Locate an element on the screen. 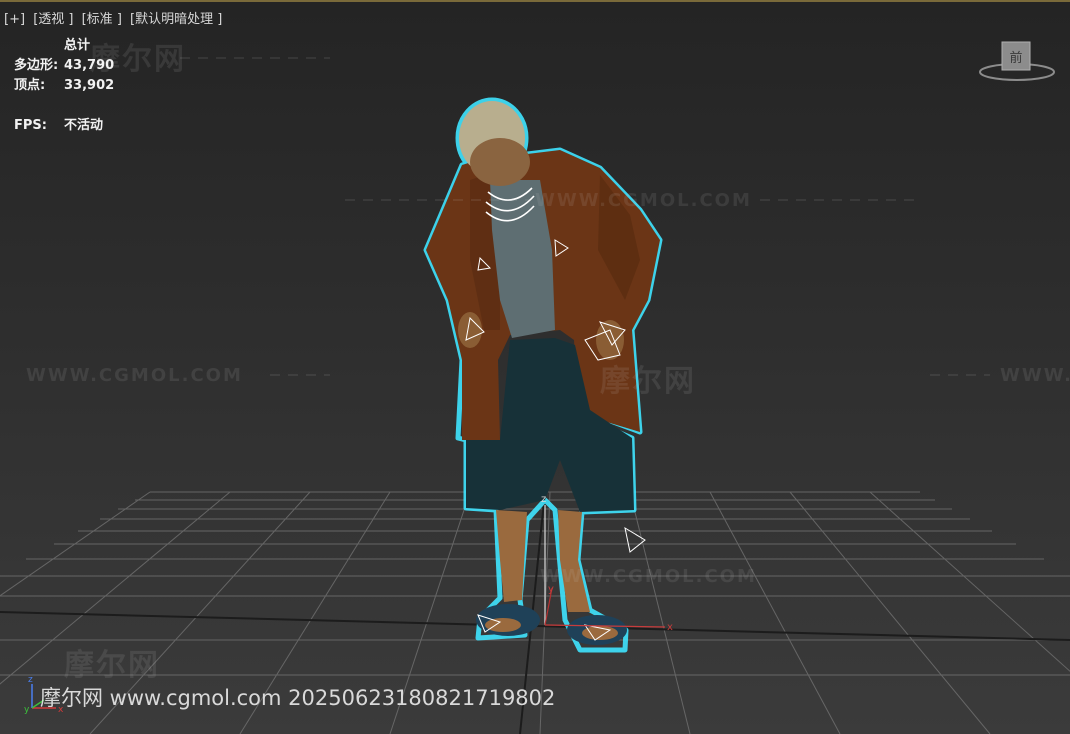  stats-polys-label: 多边形: is located at coordinates (36, 65).